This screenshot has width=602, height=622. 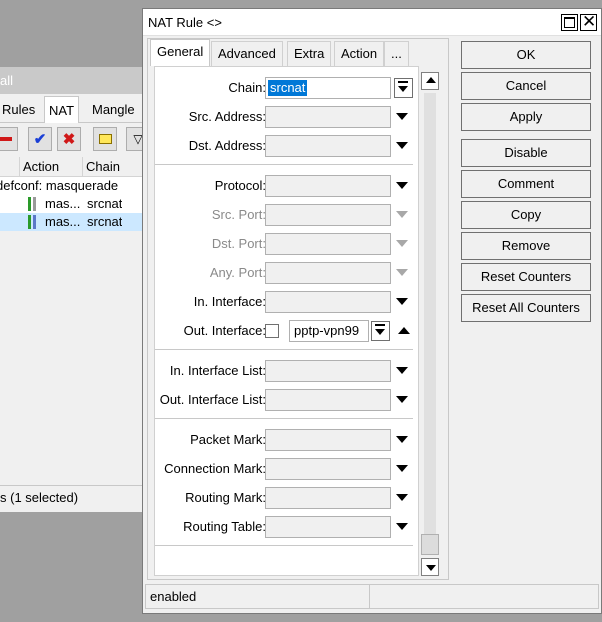 What do you see at coordinates (328, 440) in the screenshot?
I see `packet-mark-field` at bounding box center [328, 440].